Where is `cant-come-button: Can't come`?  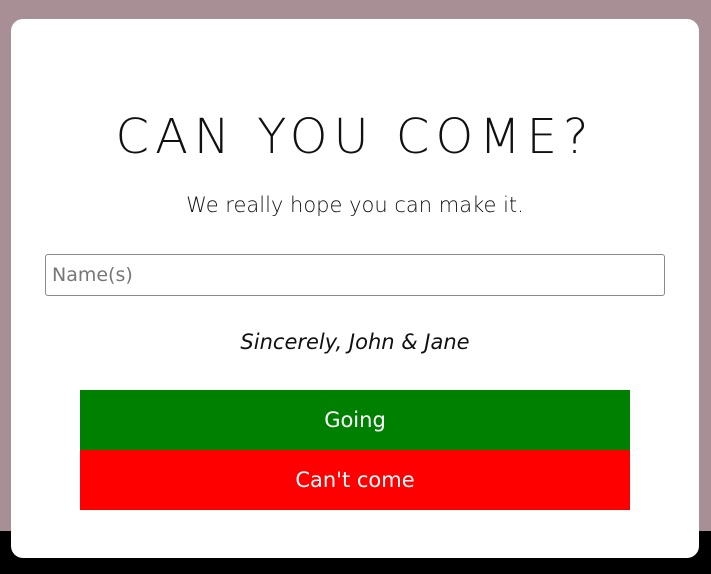
cant-come-button: Can't come is located at coordinates (355, 480).